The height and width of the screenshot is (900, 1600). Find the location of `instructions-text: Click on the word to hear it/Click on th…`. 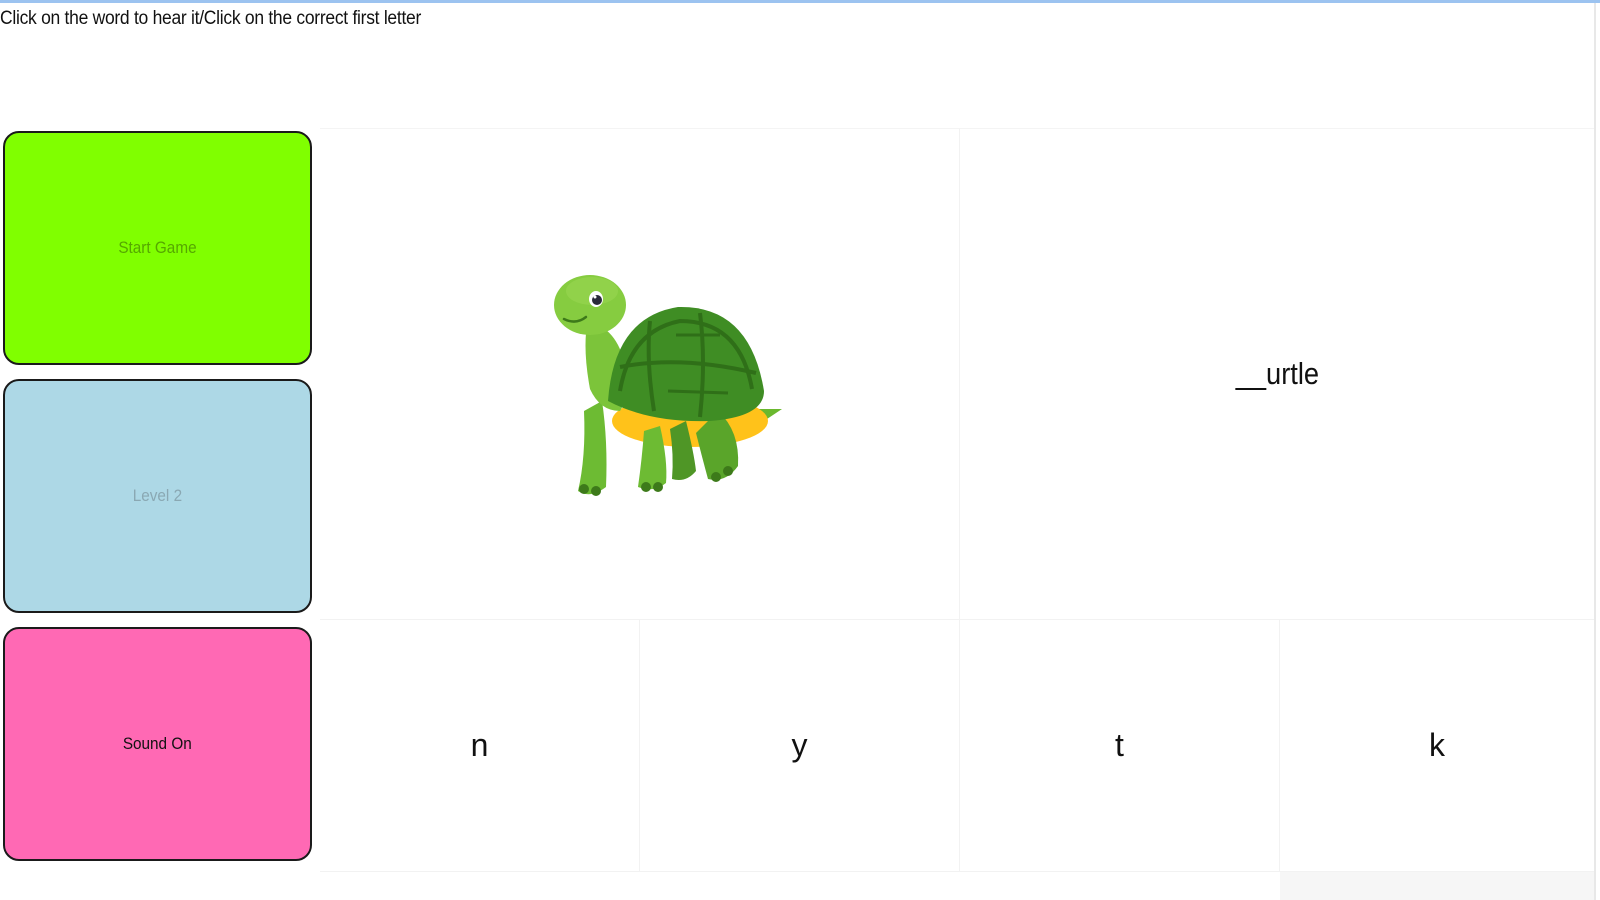

instructions-text: Click on the word to hear it/Click on th… is located at coordinates (211, 18).